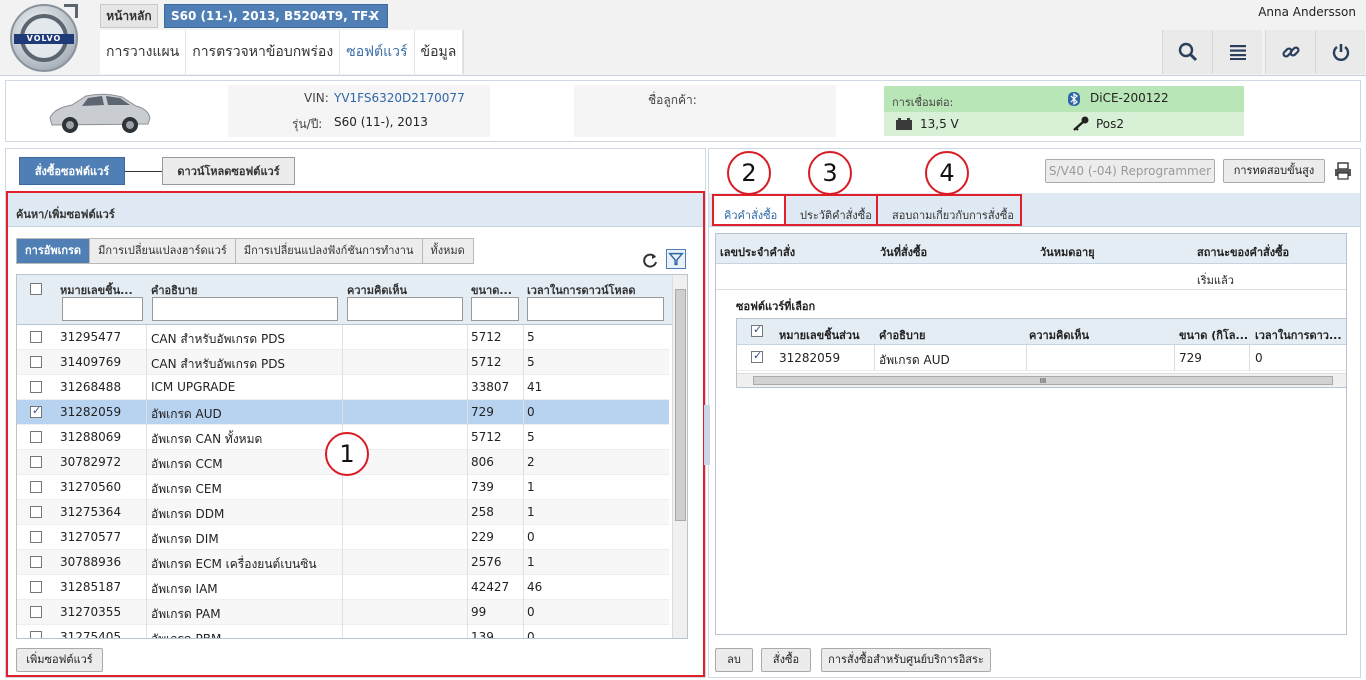 The image size is (1366, 680). What do you see at coordinates (1081, 123) in the screenshot?
I see `key-icon` at bounding box center [1081, 123].